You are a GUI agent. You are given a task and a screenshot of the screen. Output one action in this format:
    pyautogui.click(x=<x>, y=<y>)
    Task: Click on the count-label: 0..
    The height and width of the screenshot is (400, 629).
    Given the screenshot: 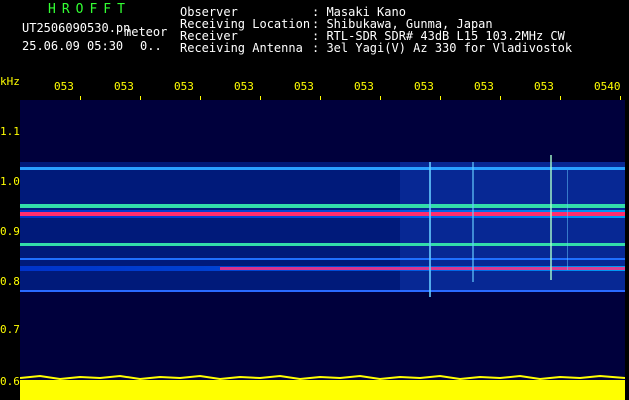 What is the action you would take?
    pyautogui.click(x=151, y=46)
    